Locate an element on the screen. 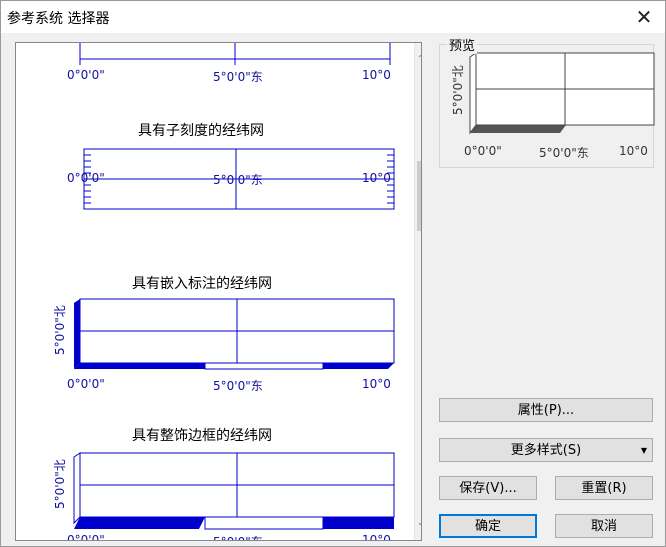  scroll-down-icon: ﹀ is located at coordinates (418, 529).